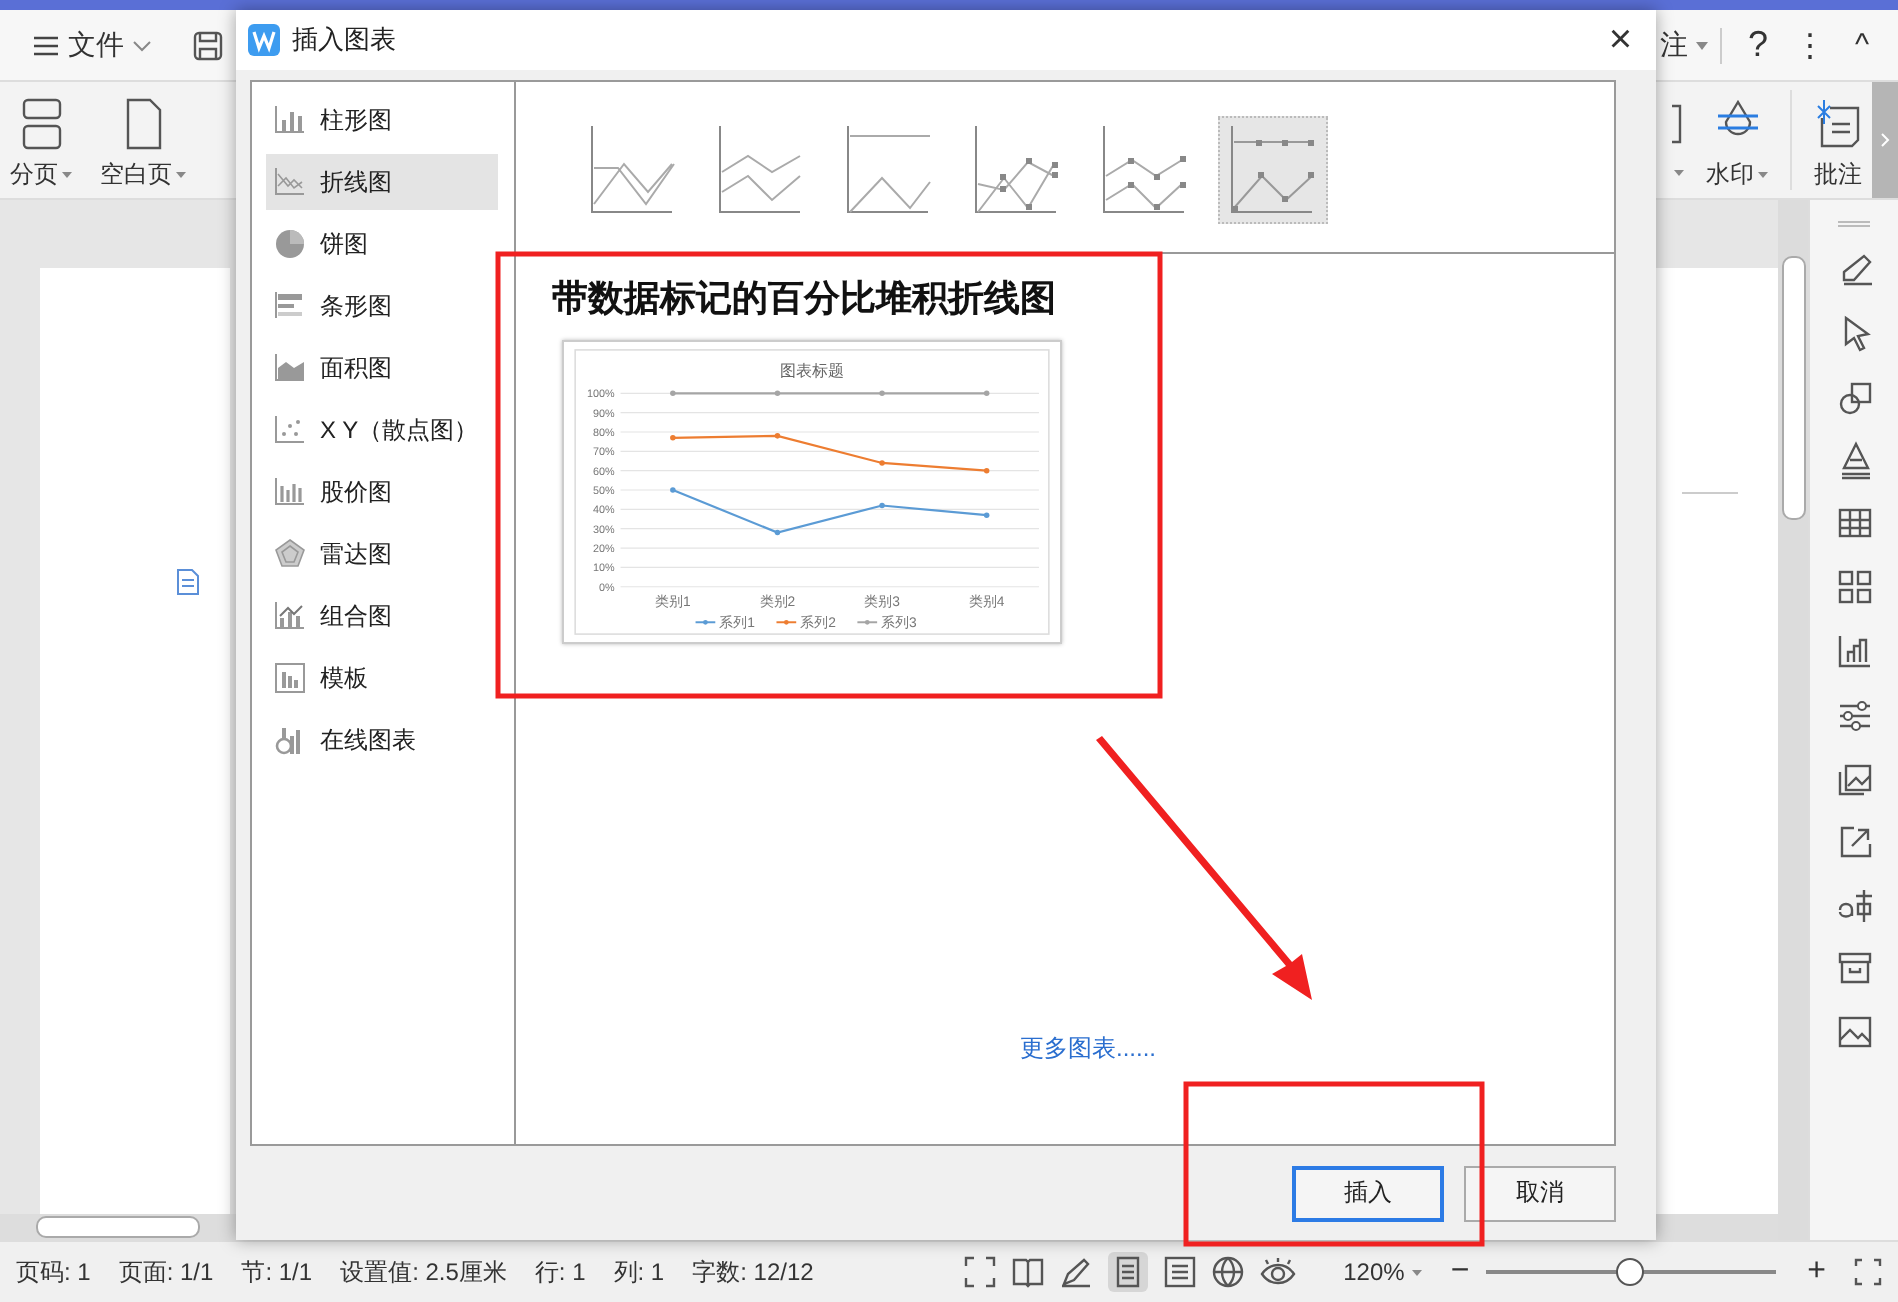  I want to click on page-view-icon, so click(1127, 1272).